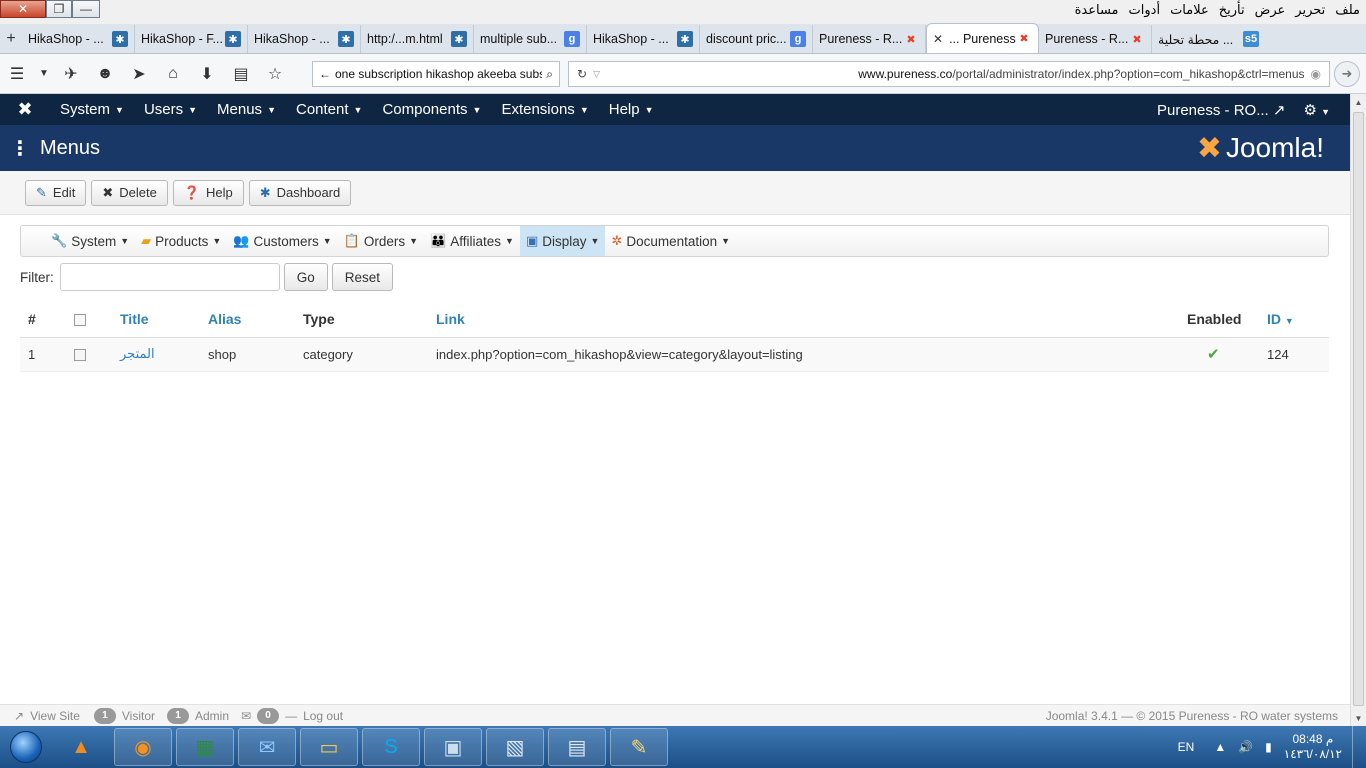 The image size is (1366, 768). Describe the element at coordinates (90, 241) in the screenshot. I see `hikamenu-system: 🔧 System ▼` at that location.